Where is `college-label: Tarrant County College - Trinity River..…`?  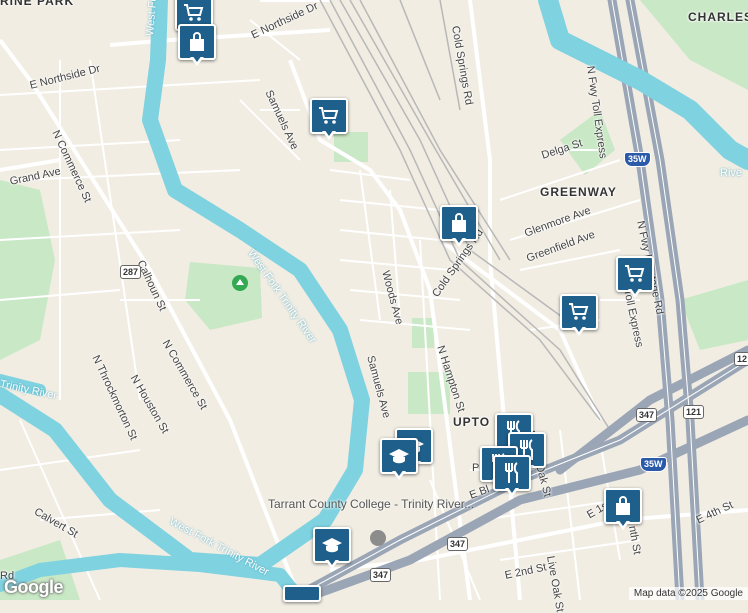 college-label: Tarrant County College - Trinity River..… is located at coordinates (371, 504).